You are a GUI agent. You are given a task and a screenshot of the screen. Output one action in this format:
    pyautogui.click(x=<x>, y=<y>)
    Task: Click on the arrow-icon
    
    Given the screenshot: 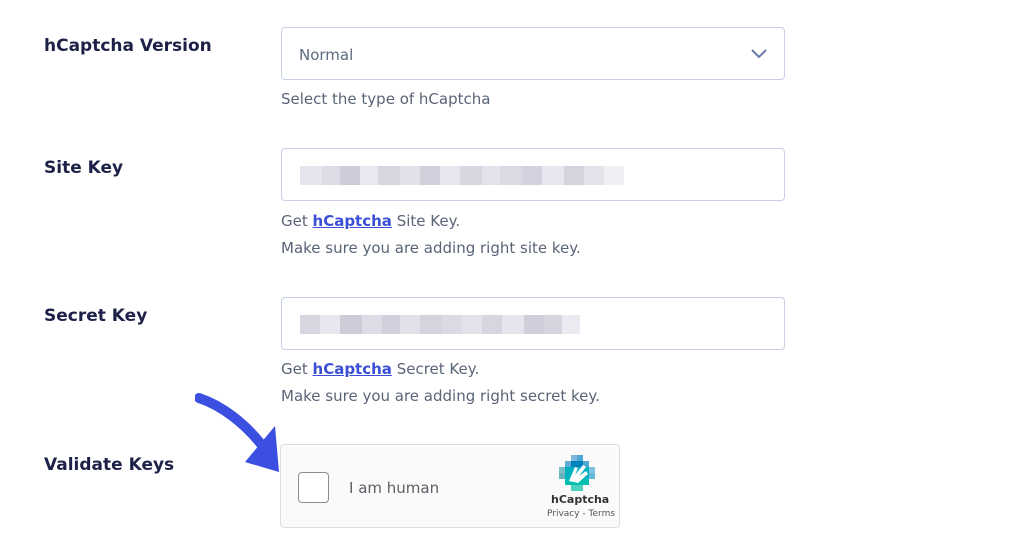 What is the action you would take?
    pyautogui.click(x=237, y=432)
    